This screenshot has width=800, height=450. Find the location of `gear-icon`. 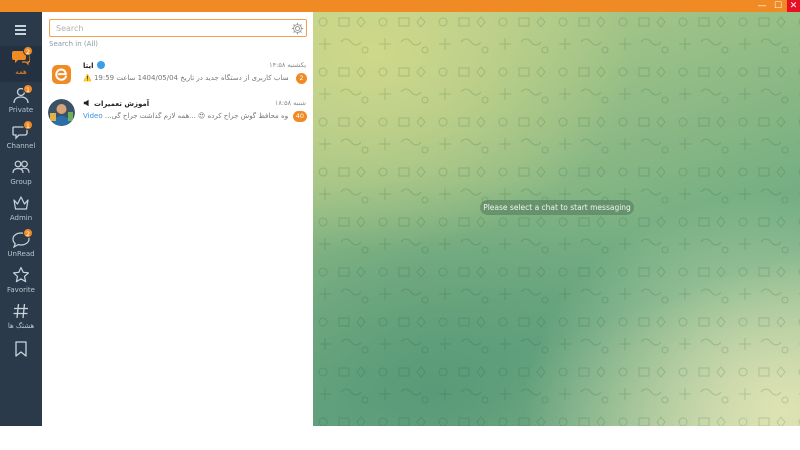

gear-icon is located at coordinates (297, 28).